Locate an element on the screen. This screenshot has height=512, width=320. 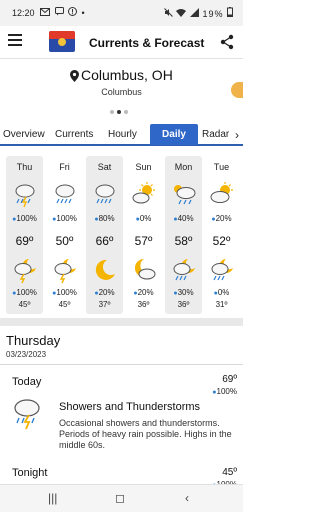
share-icon is located at coordinates (227, 42).